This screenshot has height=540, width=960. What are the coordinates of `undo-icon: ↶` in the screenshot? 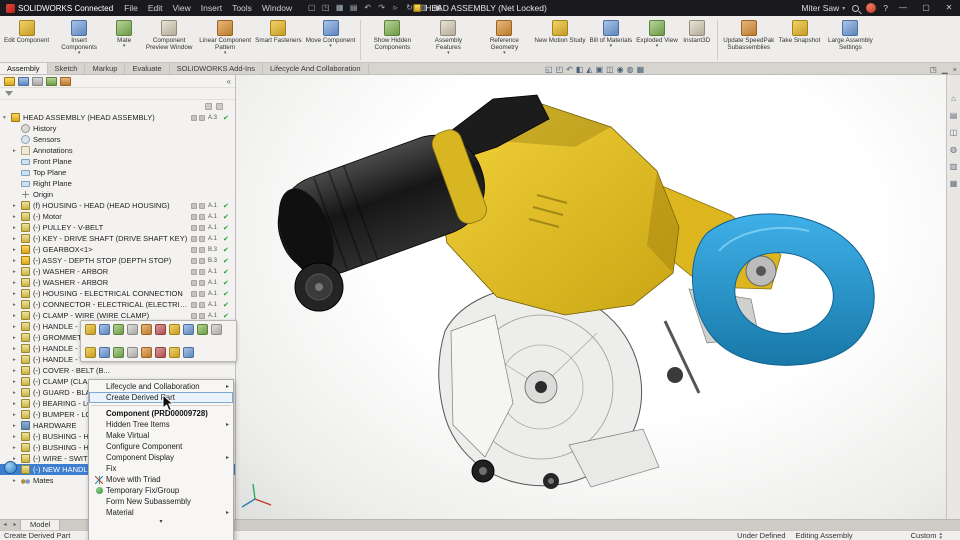 It's located at (367, 8).